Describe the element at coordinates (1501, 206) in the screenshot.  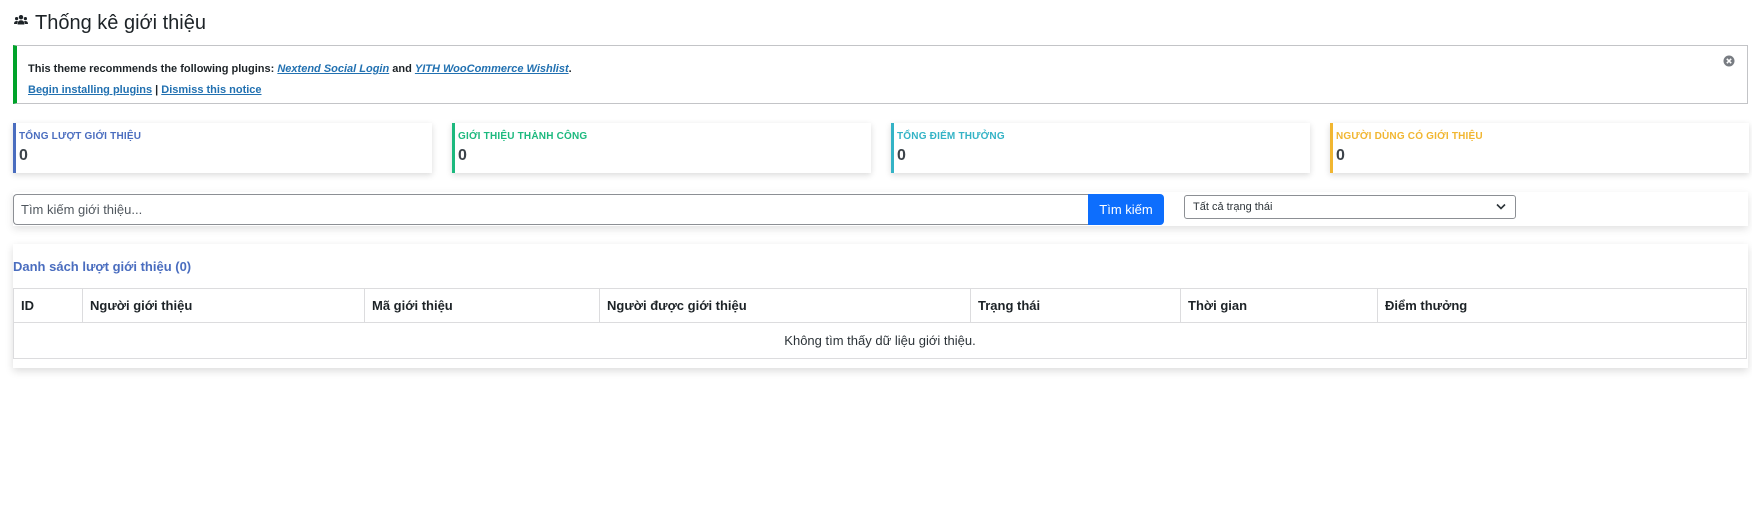
I see `chevron-down-icon` at that location.